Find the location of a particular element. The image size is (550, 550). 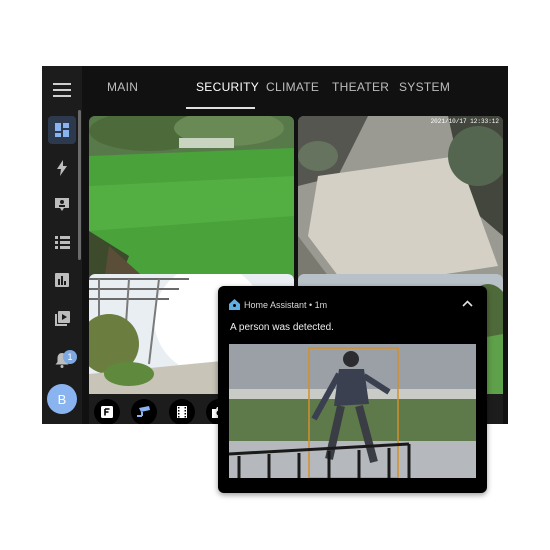

person-snapshot-image is located at coordinates (352, 411).